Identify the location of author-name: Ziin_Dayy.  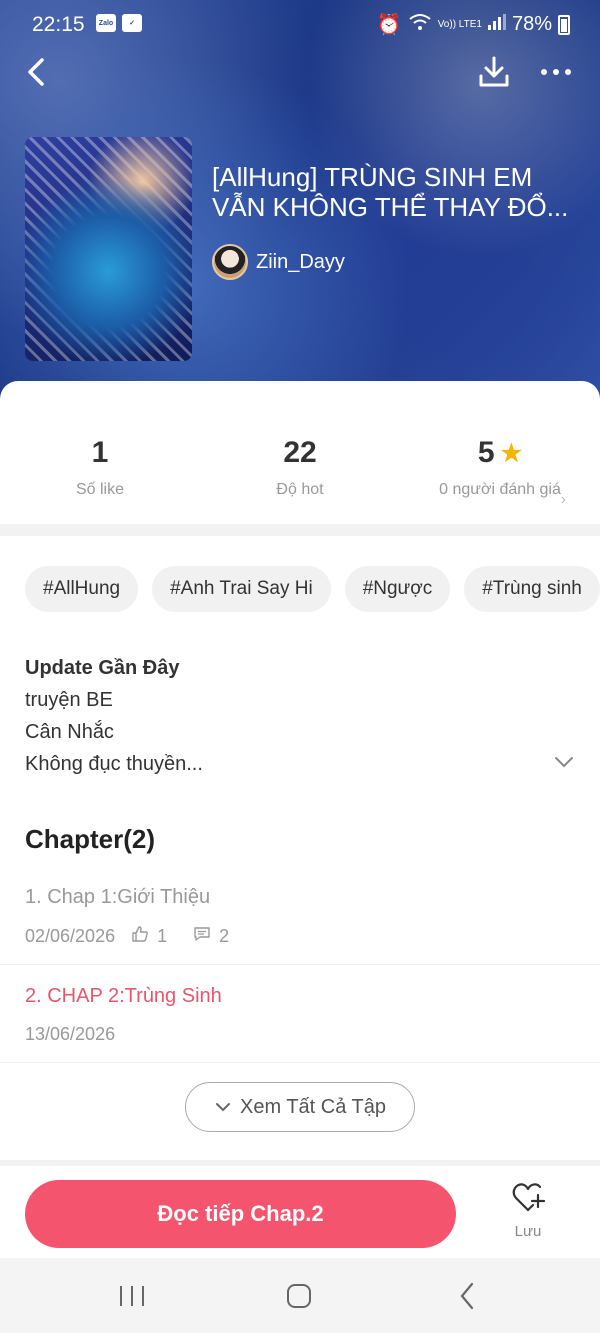
(300, 262).